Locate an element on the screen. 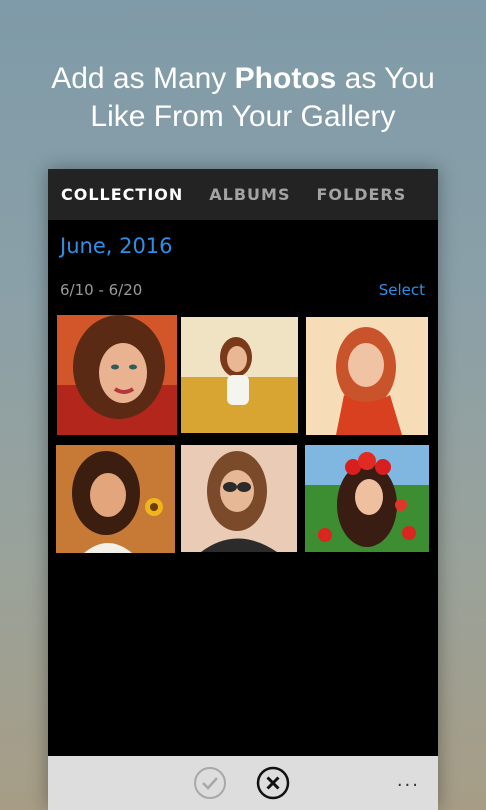 This screenshot has width=486, height=810. tab-bar: COLLECTION ALBUMS FOLDERS is located at coordinates (243, 194).